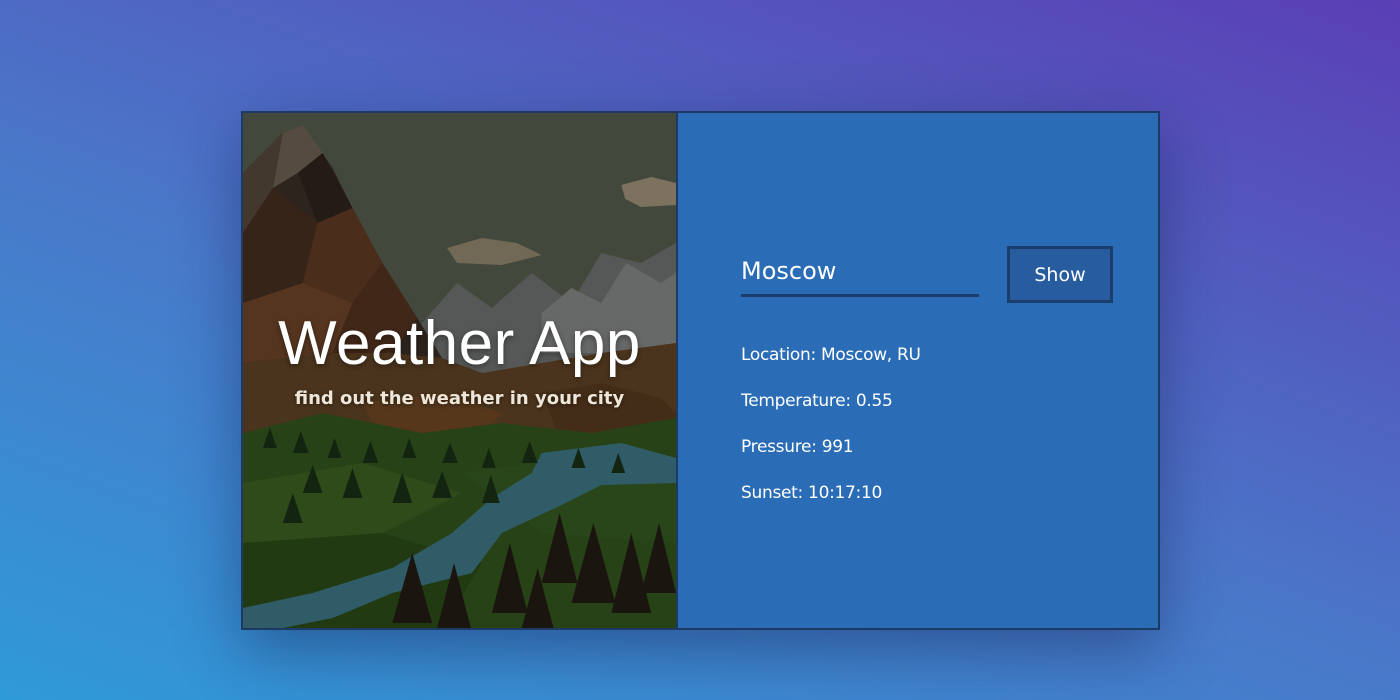 The image size is (1400, 700). What do you see at coordinates (817, 401) in the screenshot?
I see `temperature-text: Temperature: 0.55` at bounding box center [817, 401].